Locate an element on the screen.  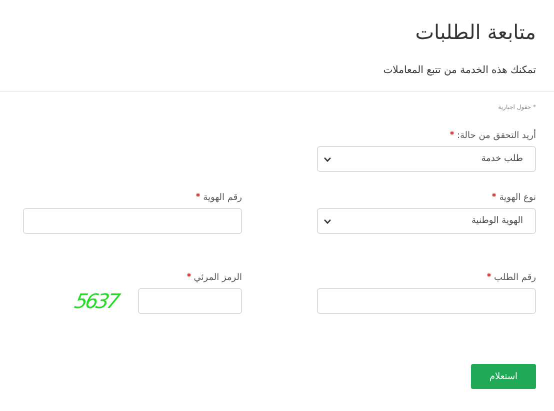
page-title: متابعة الطلبات is located at coordinates (475, 32).